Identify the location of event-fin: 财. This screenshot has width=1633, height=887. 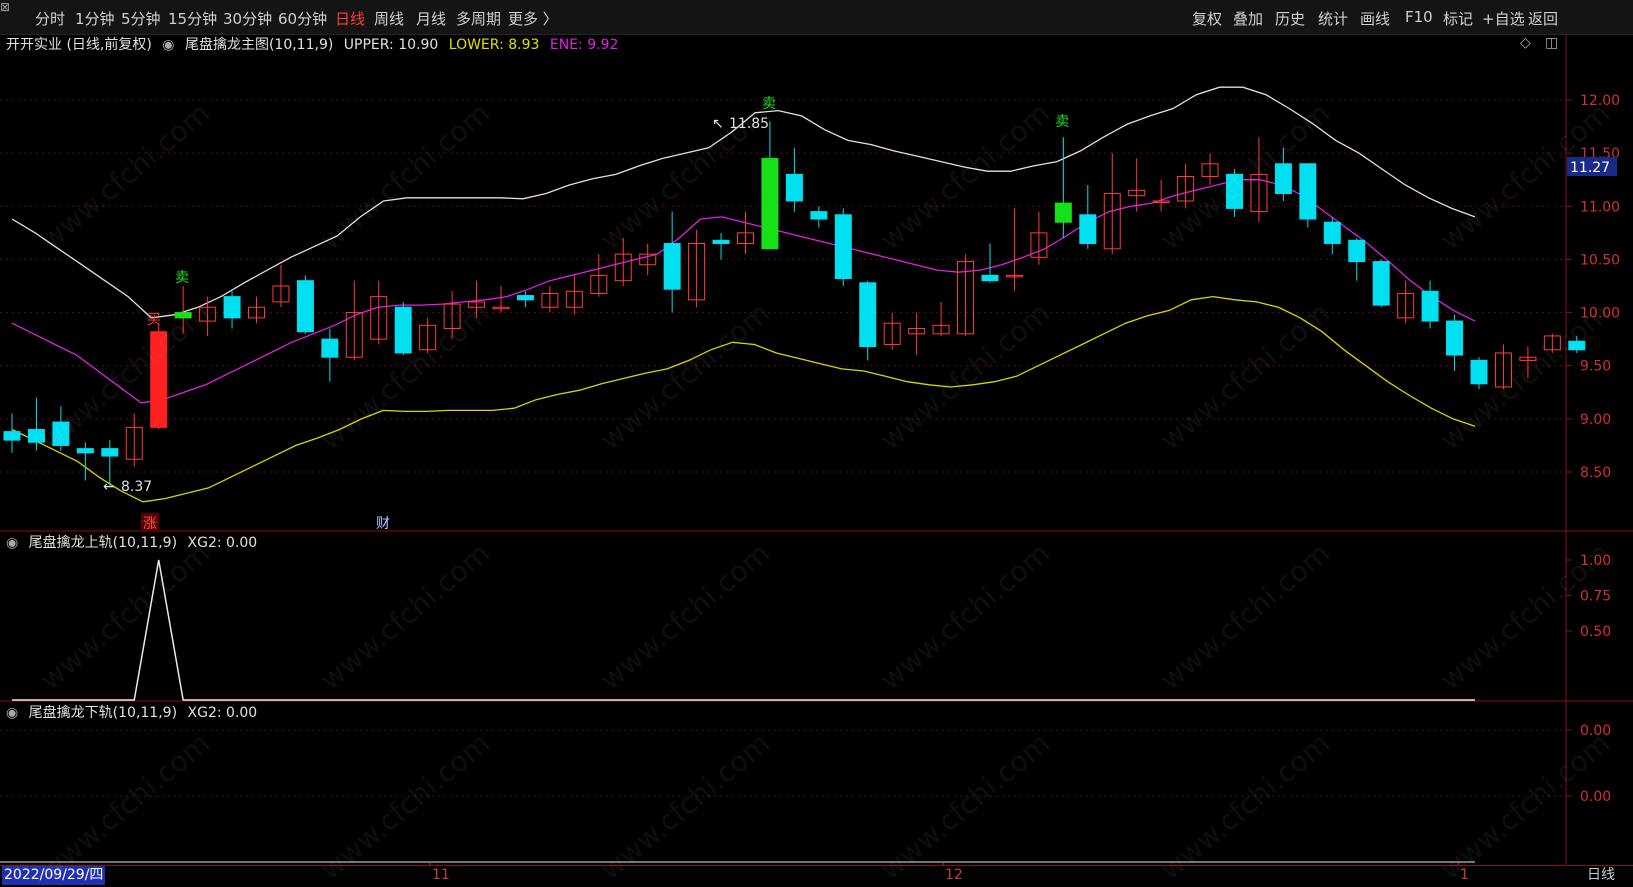
(383, 524).